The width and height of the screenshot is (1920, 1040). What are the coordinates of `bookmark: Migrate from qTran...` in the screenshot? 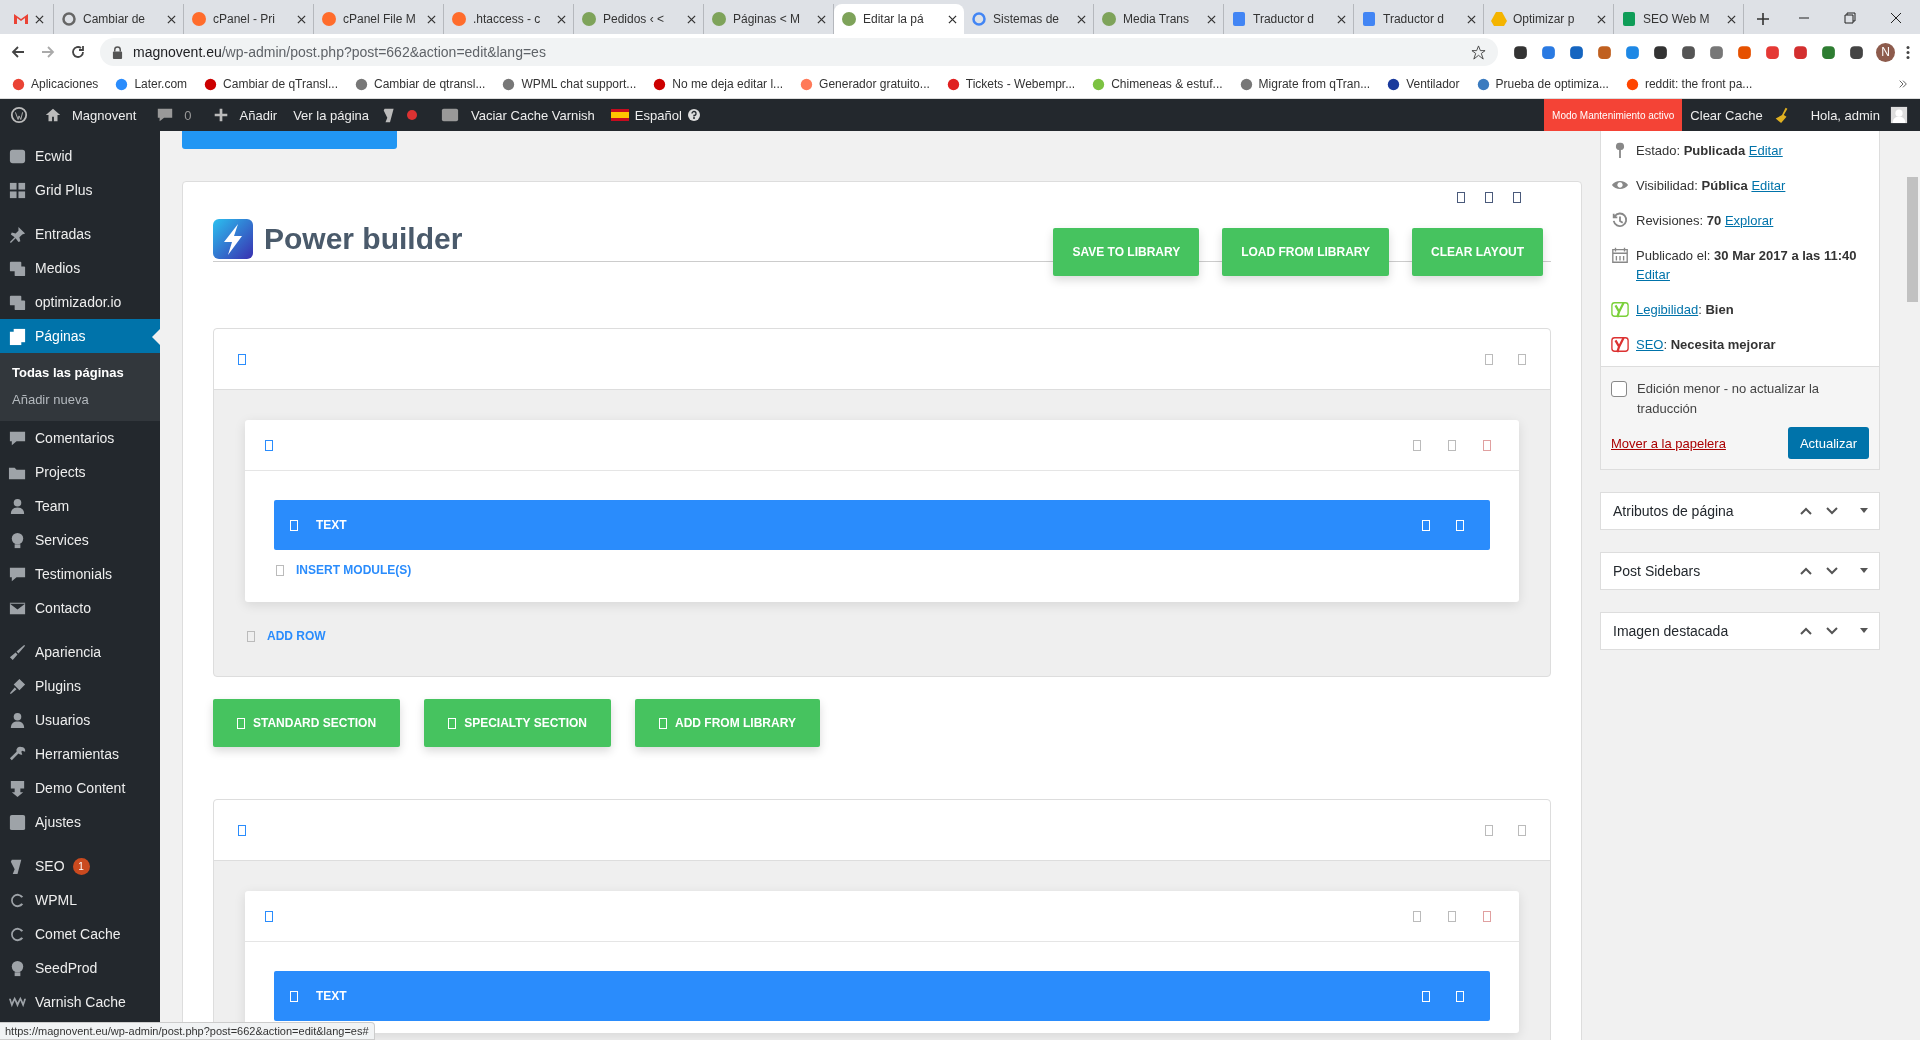 It's located at (1305, 84).